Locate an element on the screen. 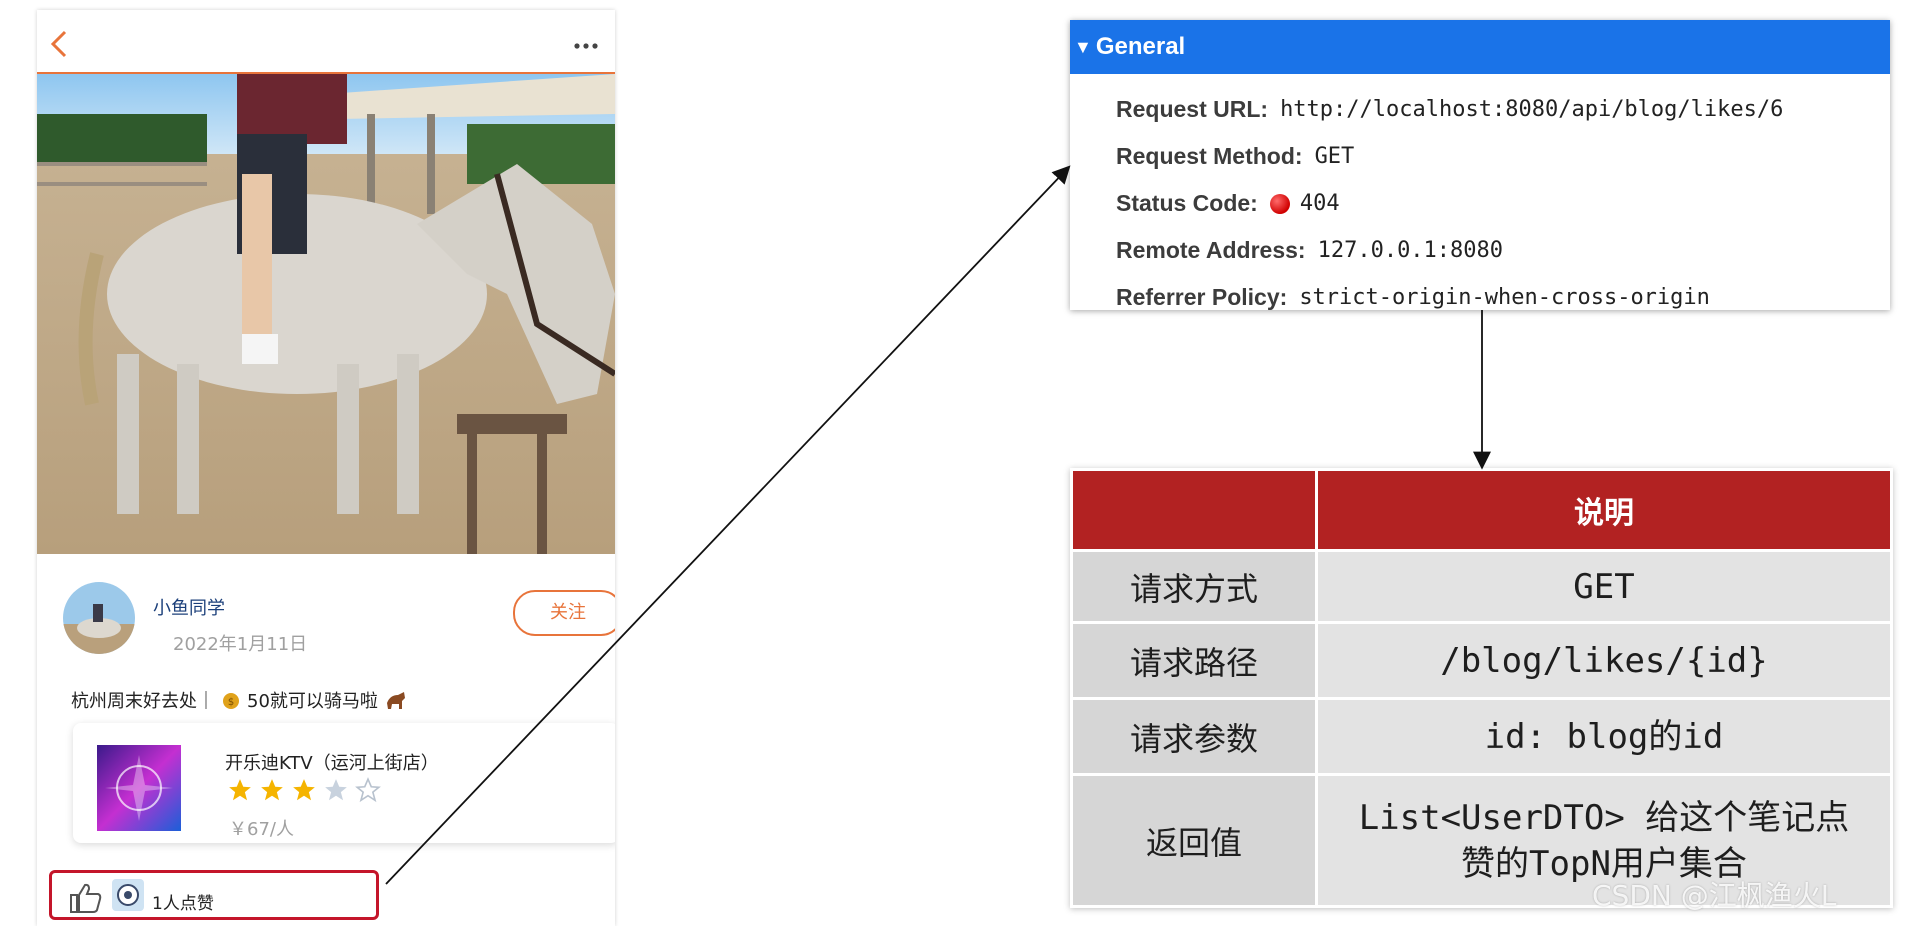  shop-logo is located at coordinates (139, 788).